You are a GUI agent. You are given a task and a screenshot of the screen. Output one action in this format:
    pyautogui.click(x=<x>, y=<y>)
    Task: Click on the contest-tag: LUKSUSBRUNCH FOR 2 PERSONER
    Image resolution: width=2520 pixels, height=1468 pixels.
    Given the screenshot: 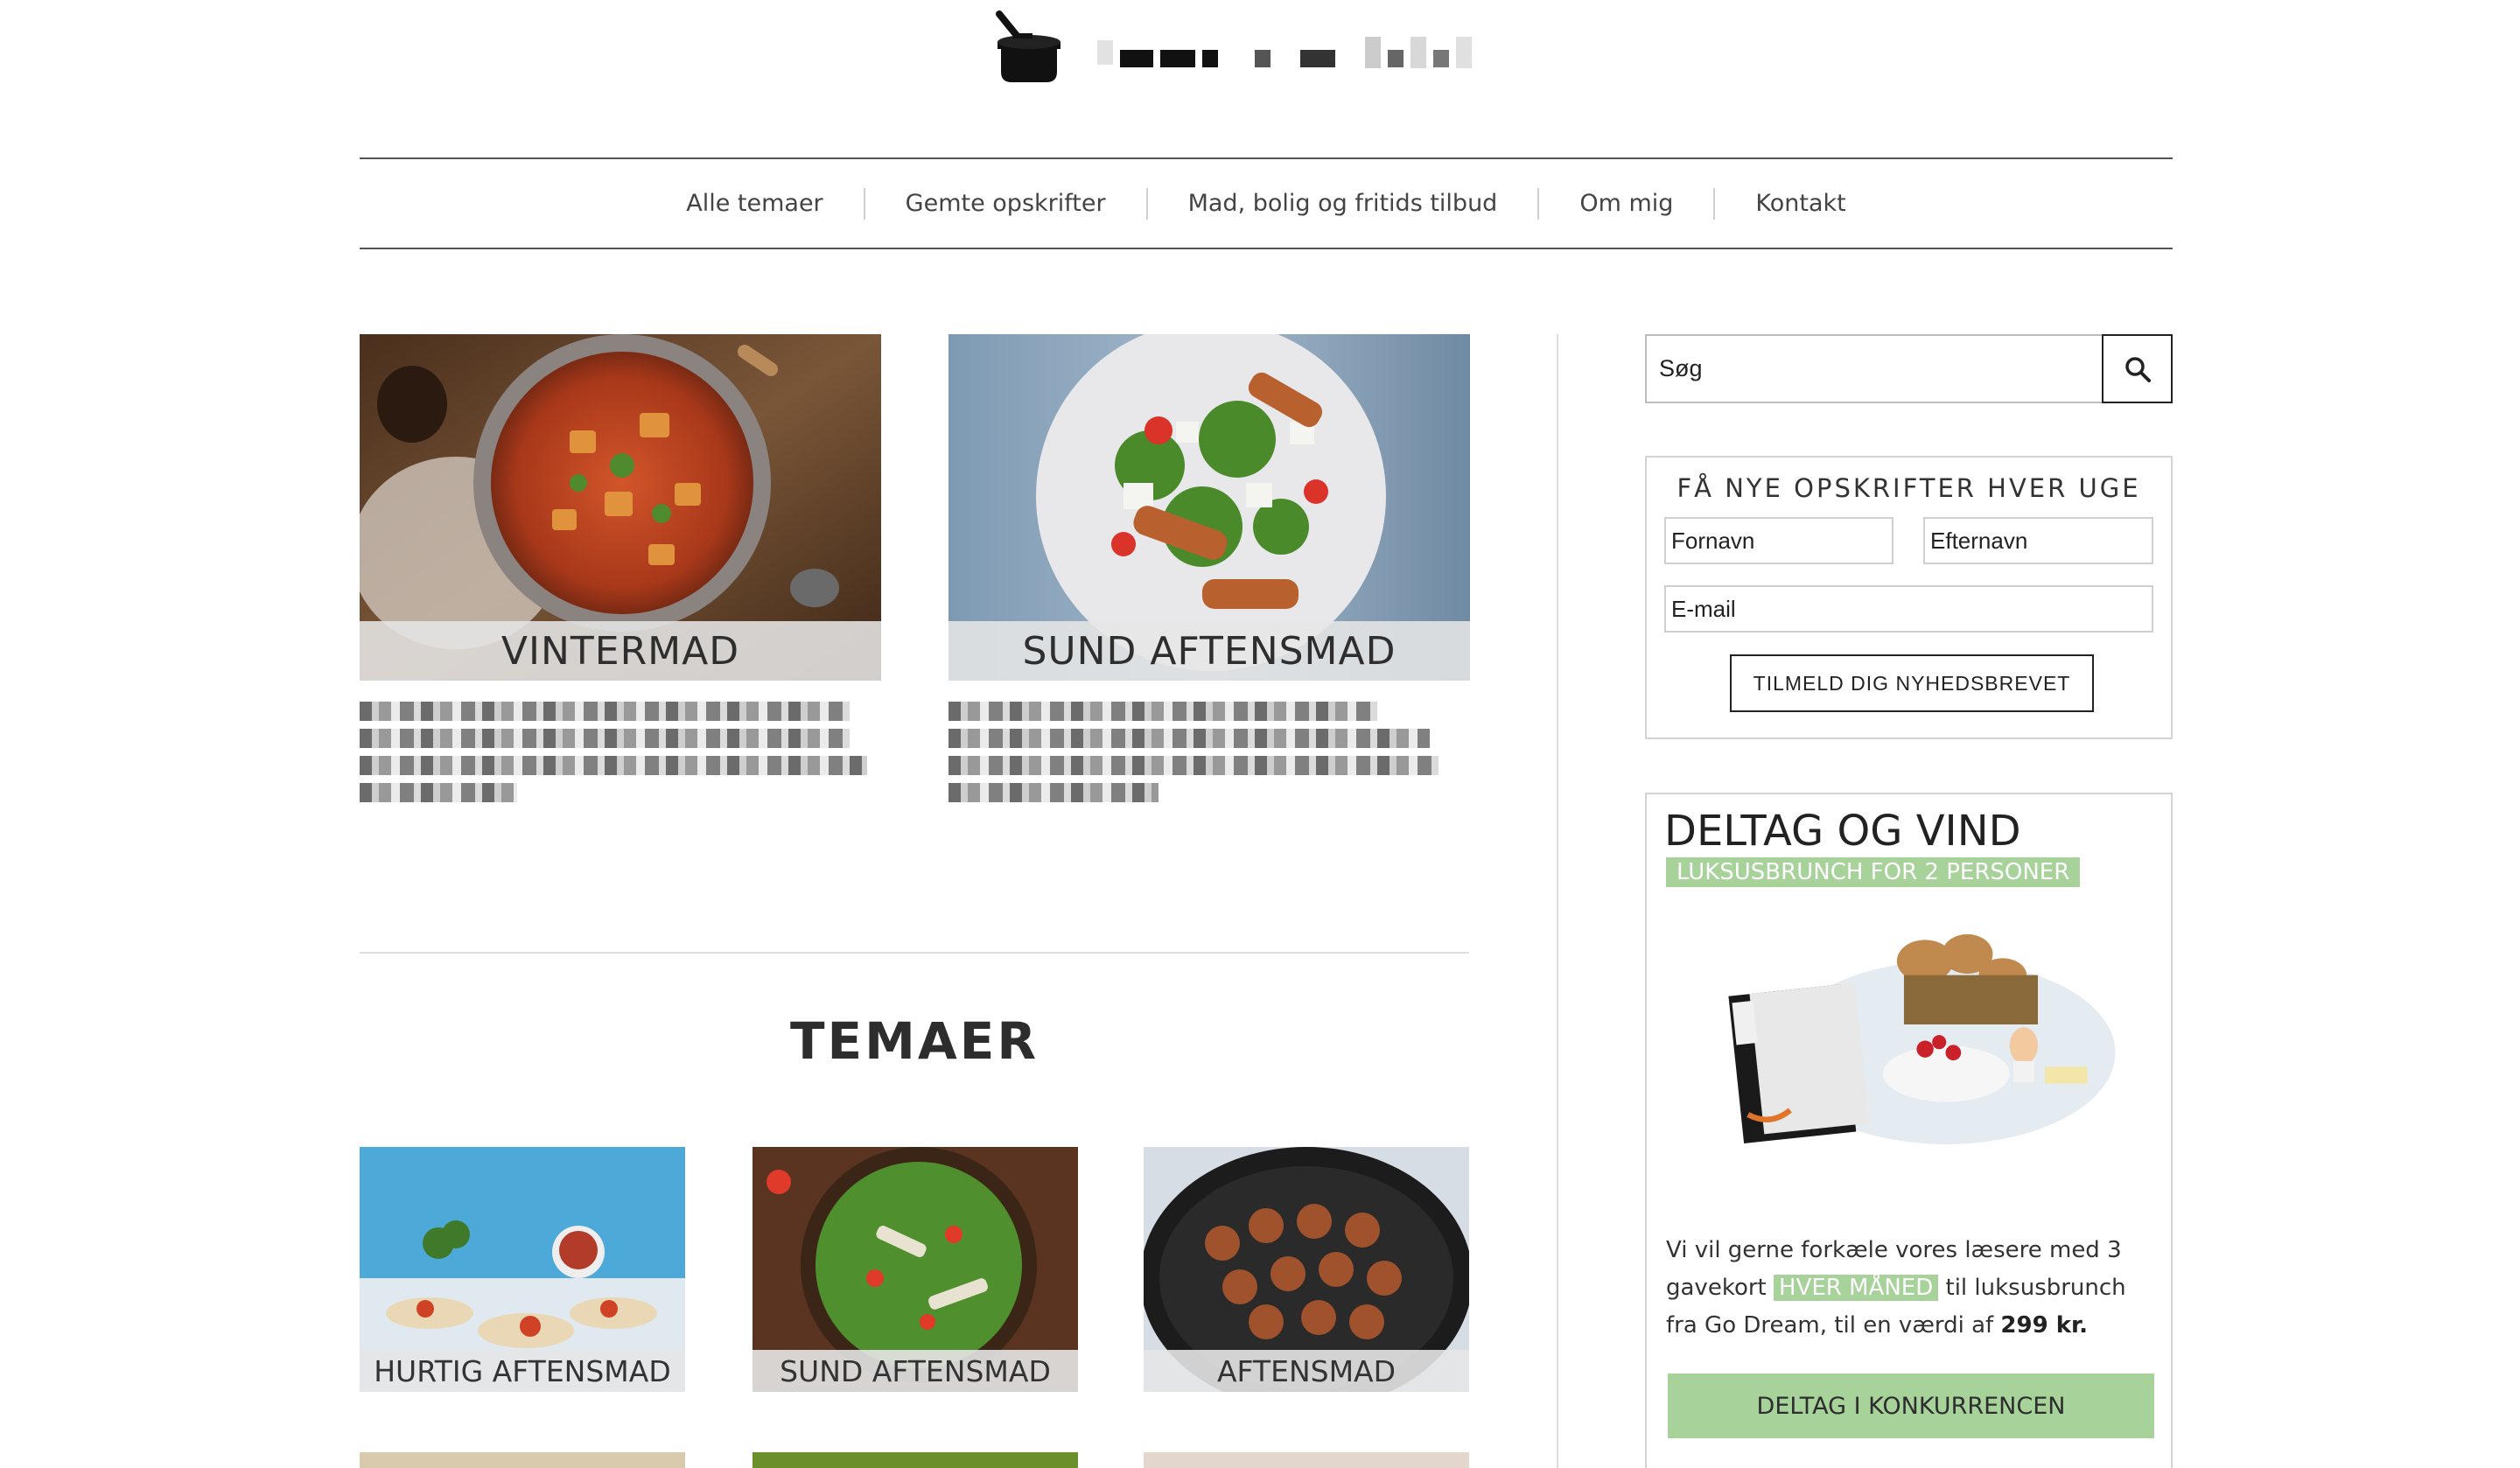 What is the action you would take?
    pyautogui.click(x=1873, y=872)
    